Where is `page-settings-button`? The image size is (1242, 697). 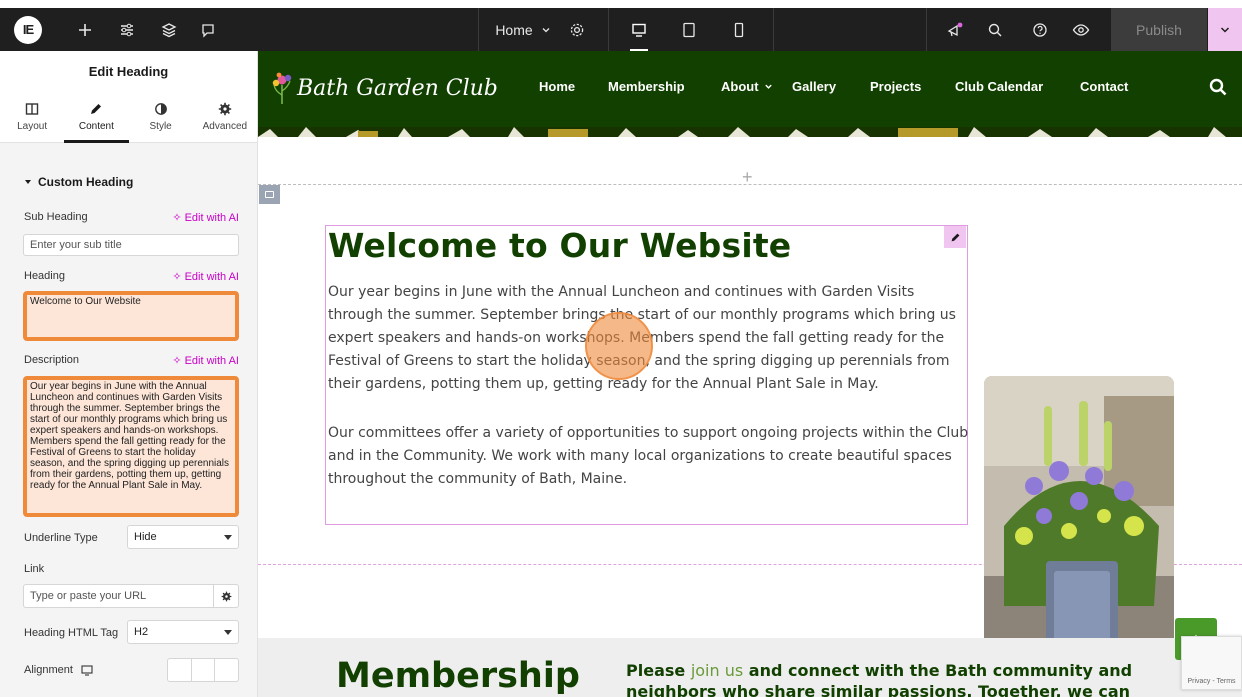 page-settings-button is located at coordinates (577, 29).